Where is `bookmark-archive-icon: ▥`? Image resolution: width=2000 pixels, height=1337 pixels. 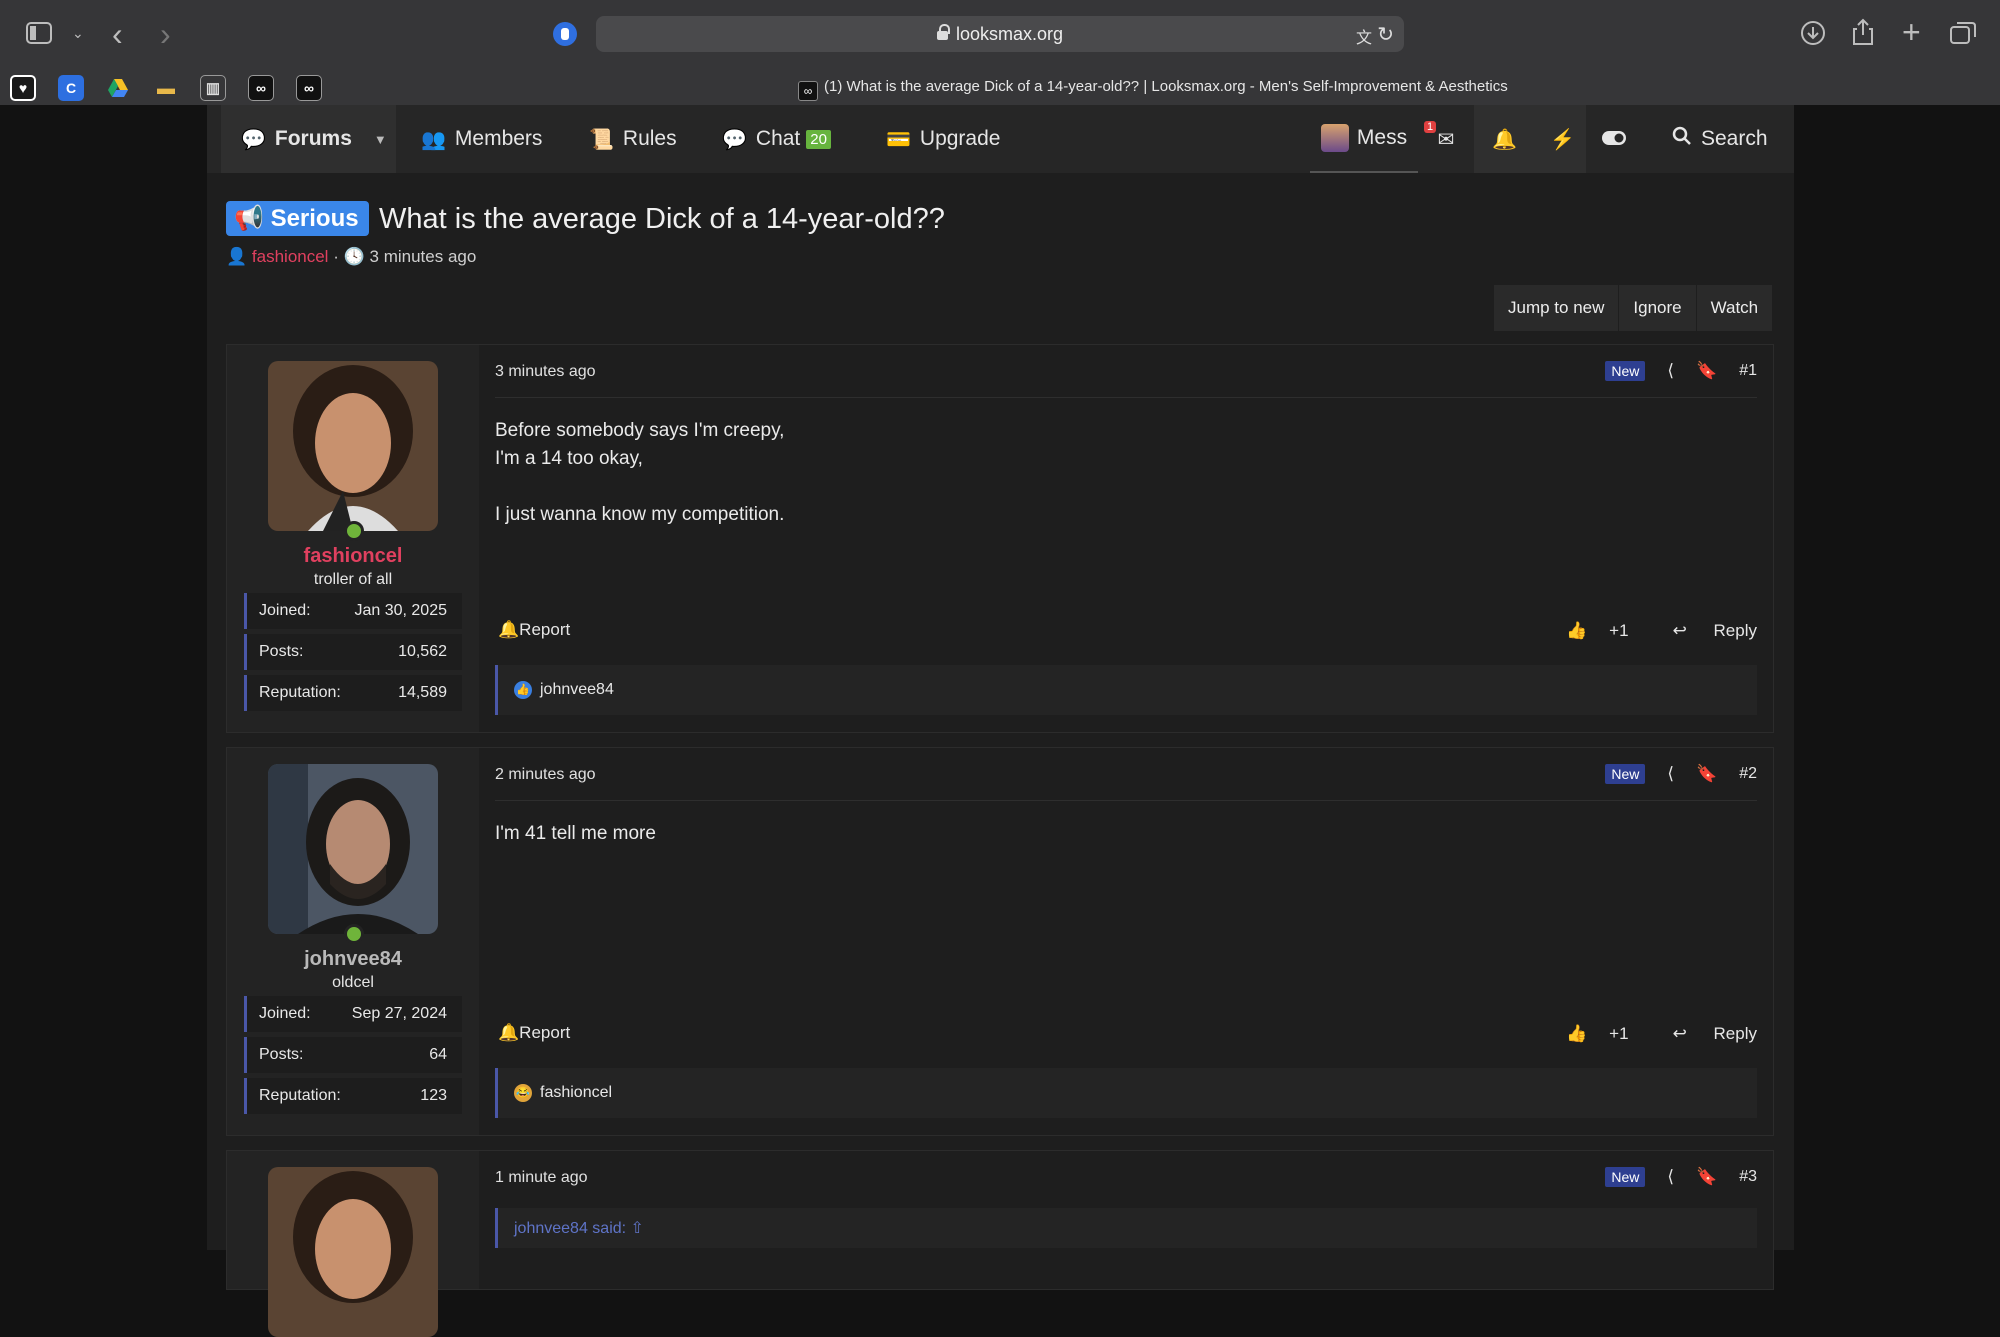 bookmark-archive-icon: ▥ is located at coordinates (213, 88).